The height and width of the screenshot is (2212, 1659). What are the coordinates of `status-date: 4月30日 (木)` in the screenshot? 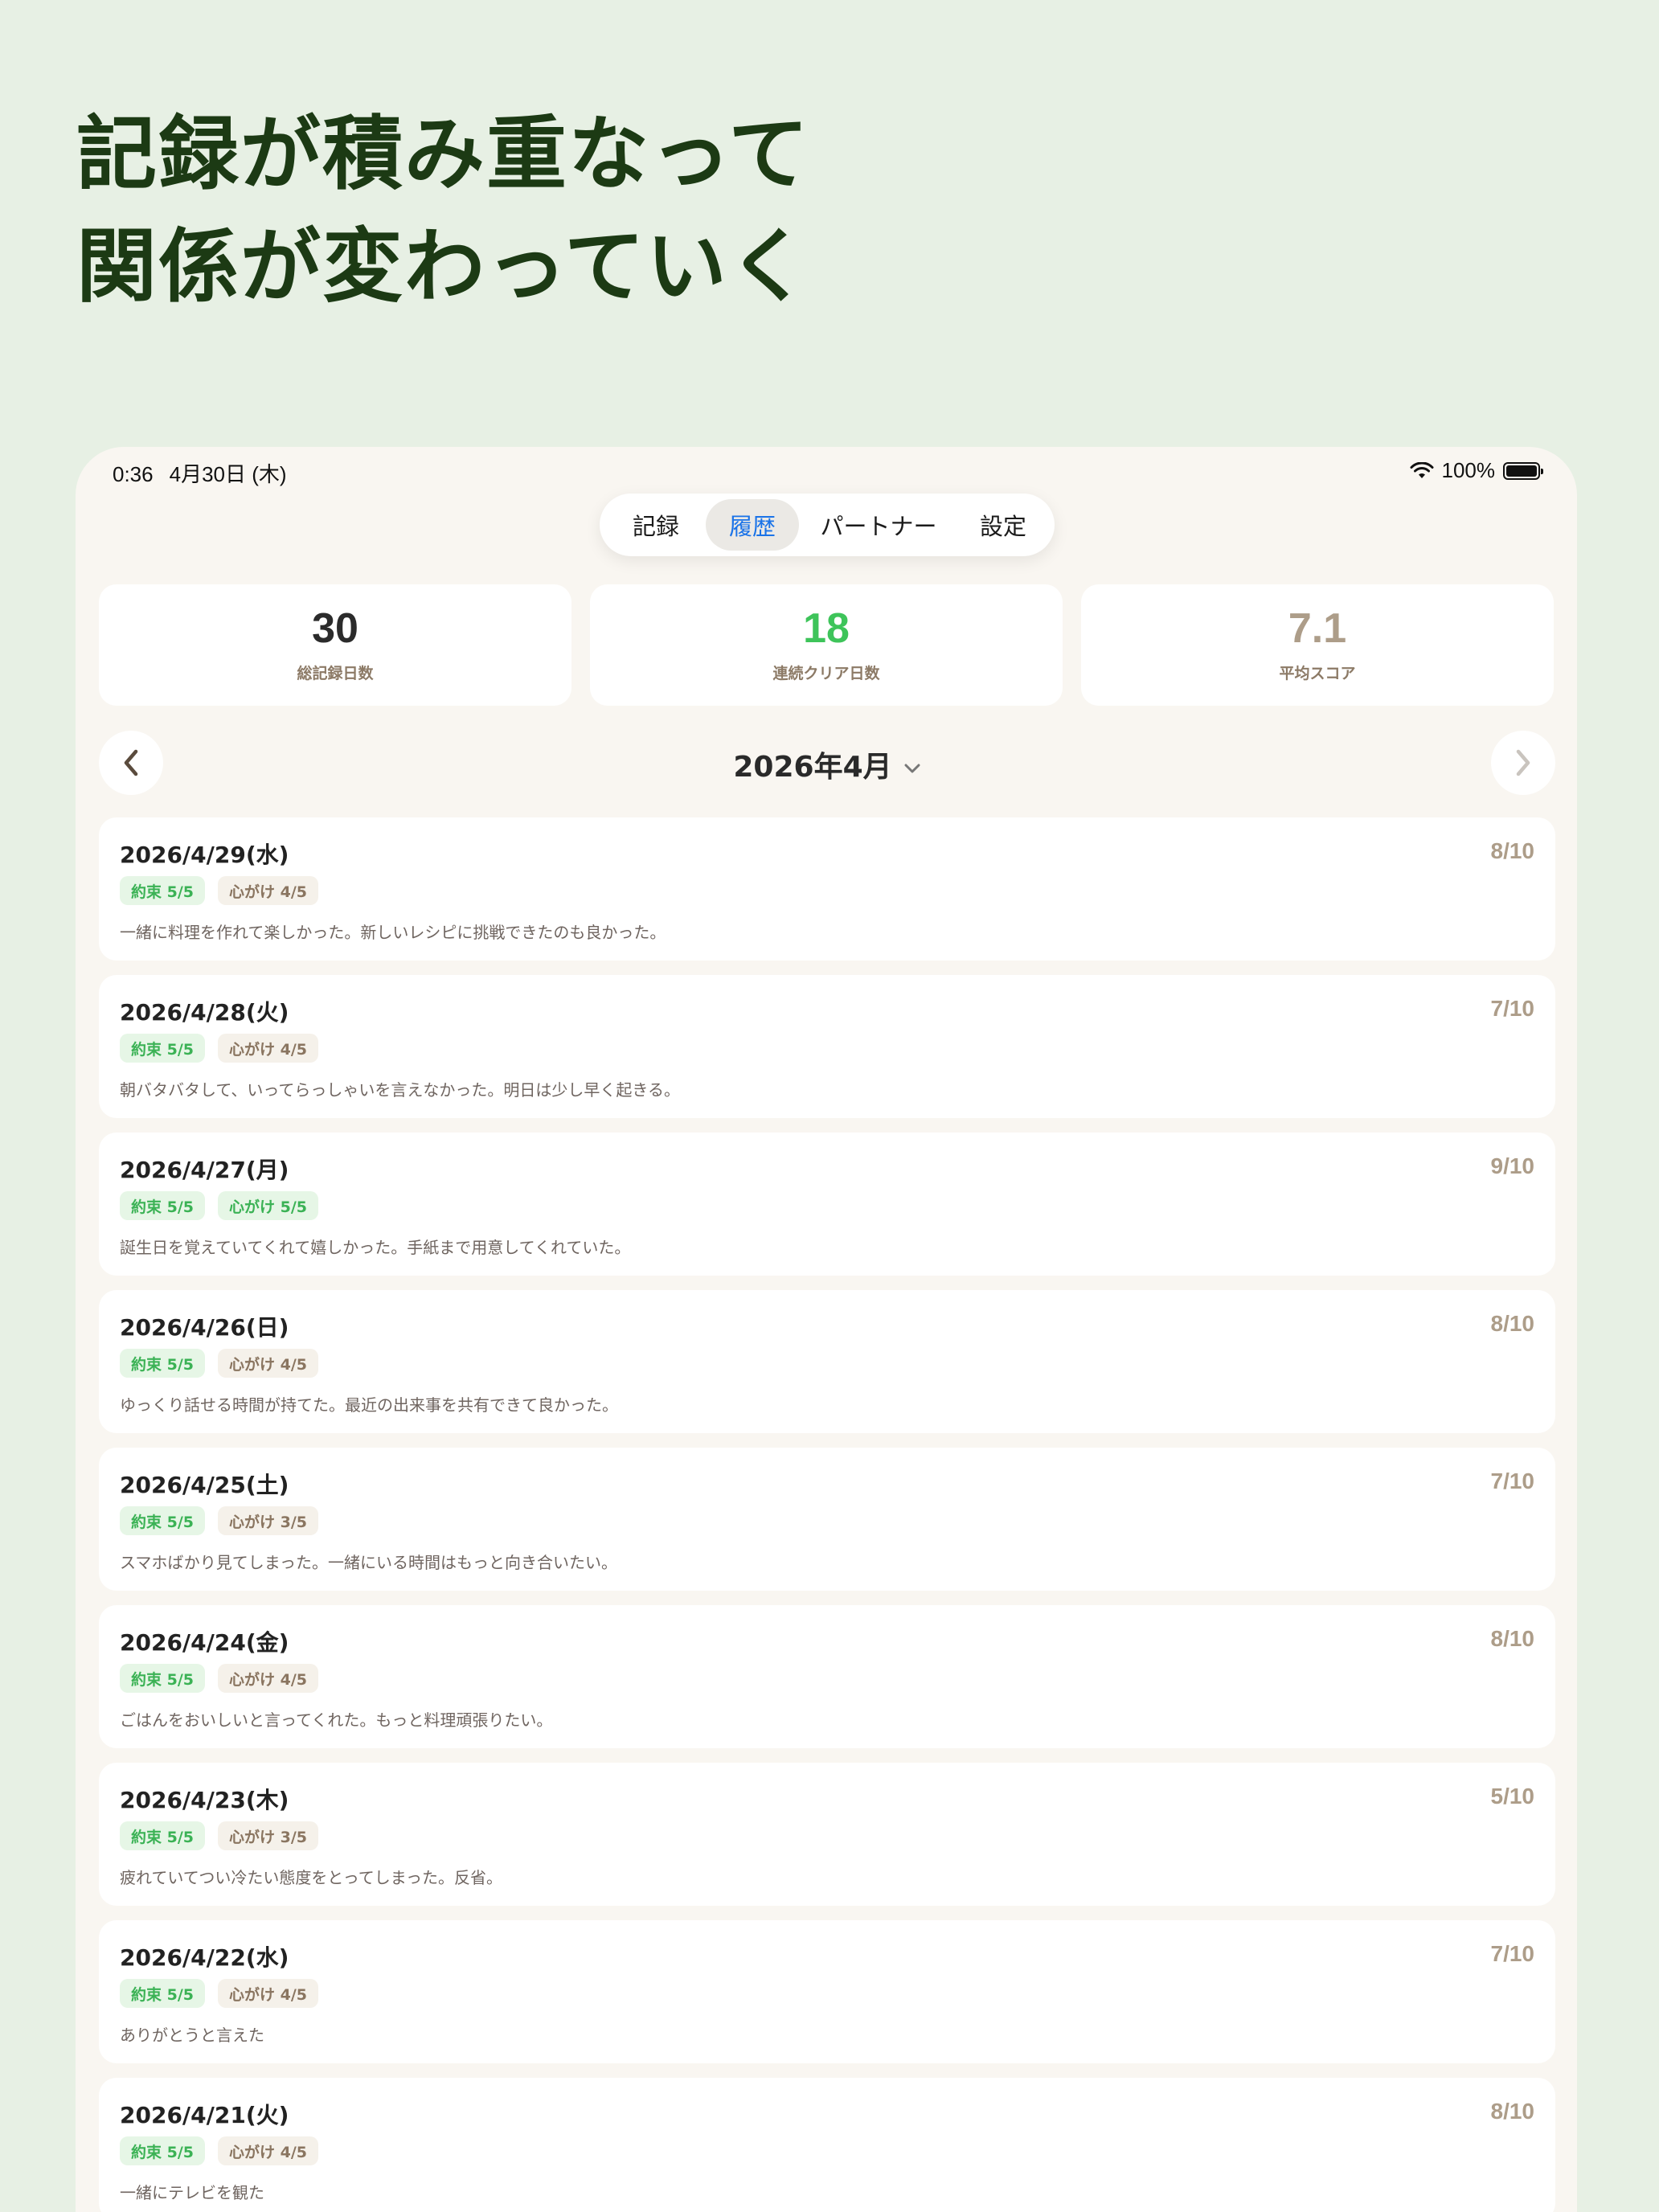 It's located at (228, 474).